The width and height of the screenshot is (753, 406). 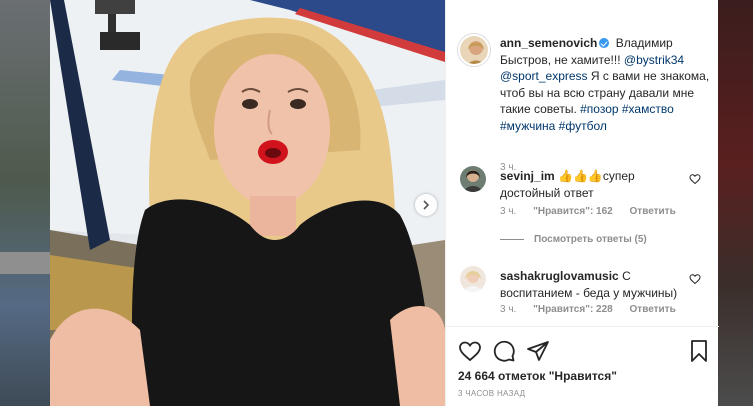 I want to click on comment-meta: 3 ч. "Нравится": 228 Ответить, so click(x=595, y=309).